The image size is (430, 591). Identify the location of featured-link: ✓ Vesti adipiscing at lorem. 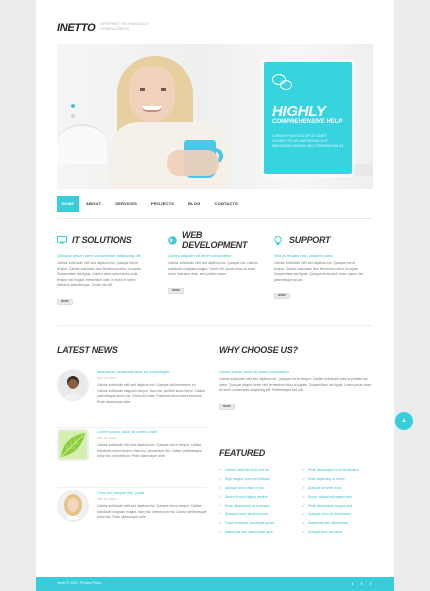
(342, 479).